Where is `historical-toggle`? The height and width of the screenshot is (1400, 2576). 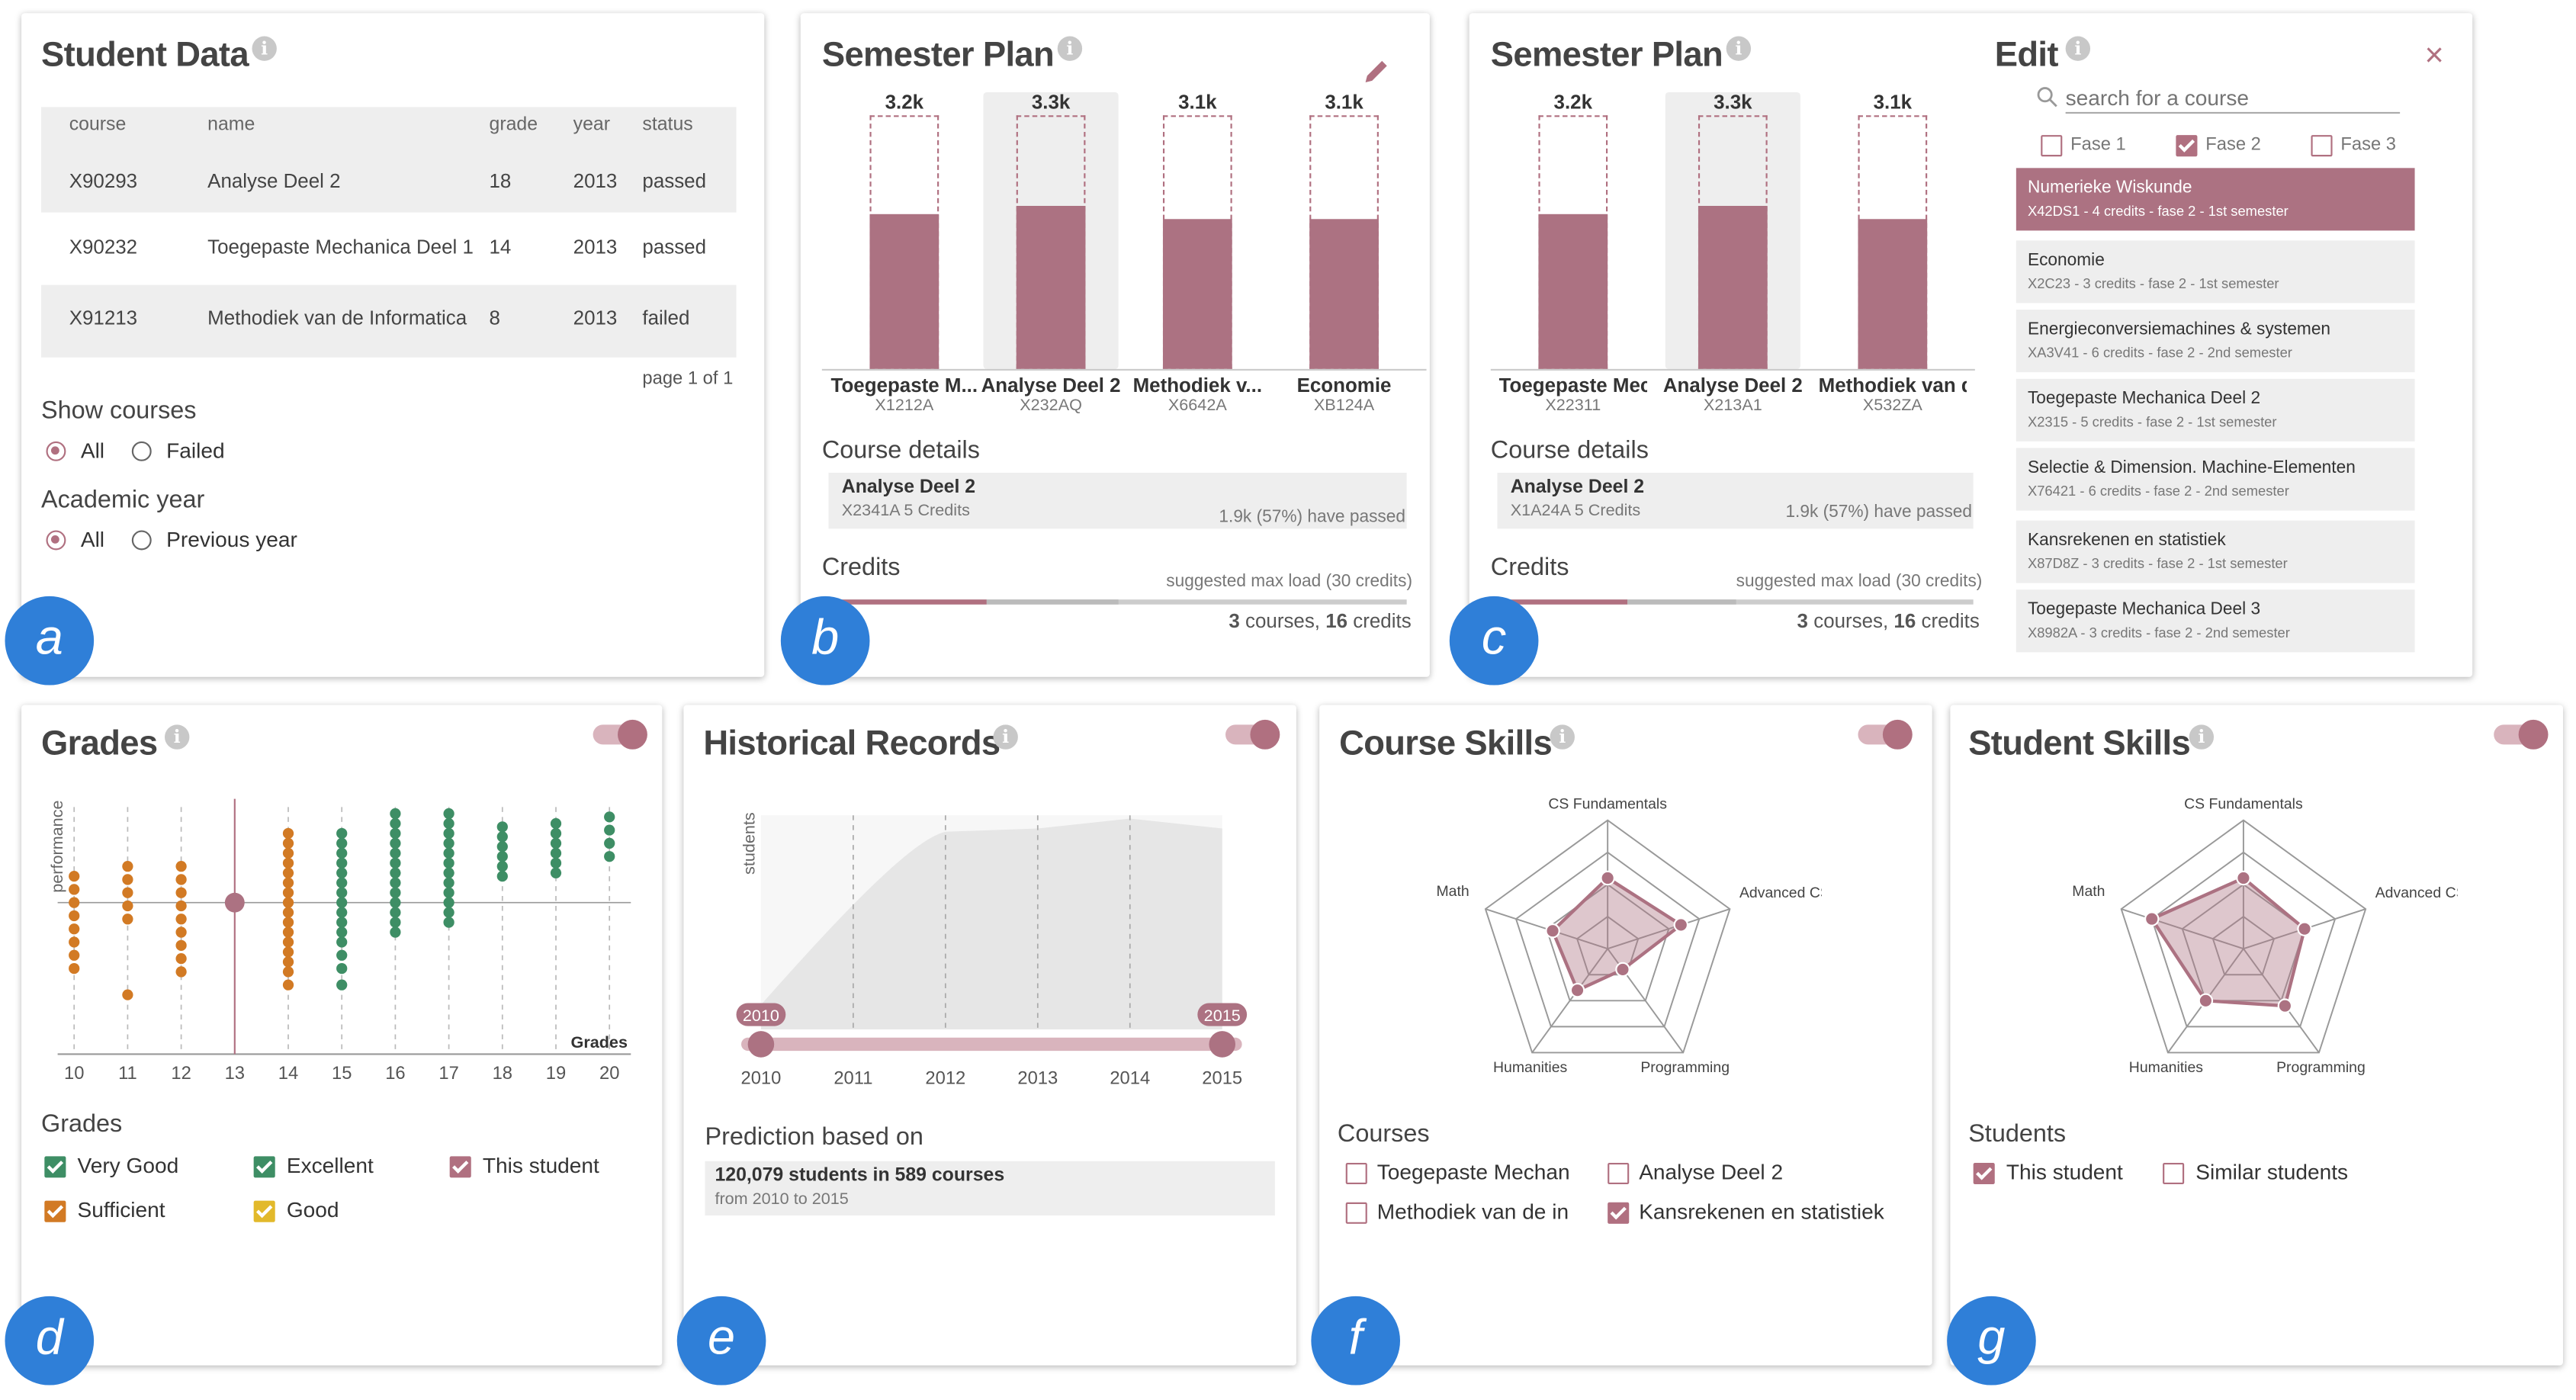
historical-toggle is located at coordinates (1252, 734).